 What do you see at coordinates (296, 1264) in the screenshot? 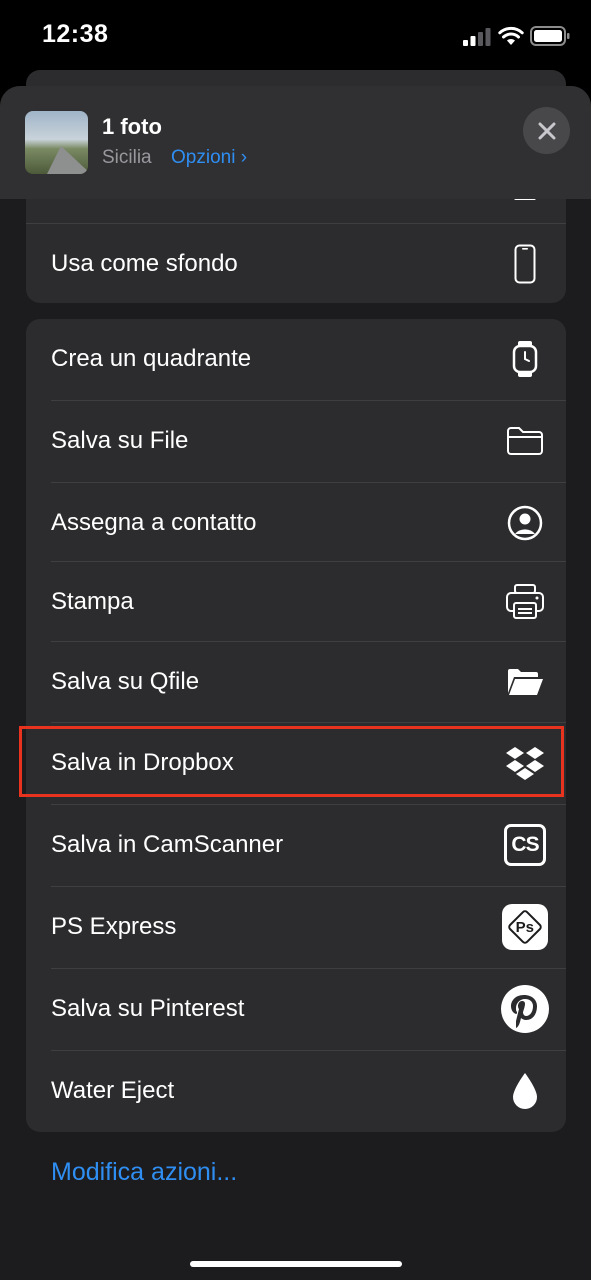
I see `home-indicator` at bounding box center [296, 1264].